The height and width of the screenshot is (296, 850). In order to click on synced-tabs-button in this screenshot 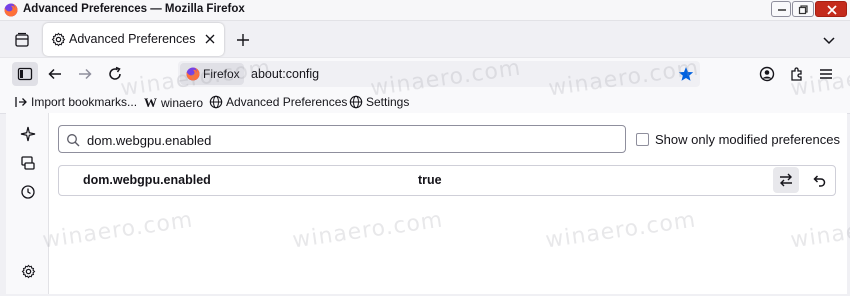, I will do `click(28, 163)`.